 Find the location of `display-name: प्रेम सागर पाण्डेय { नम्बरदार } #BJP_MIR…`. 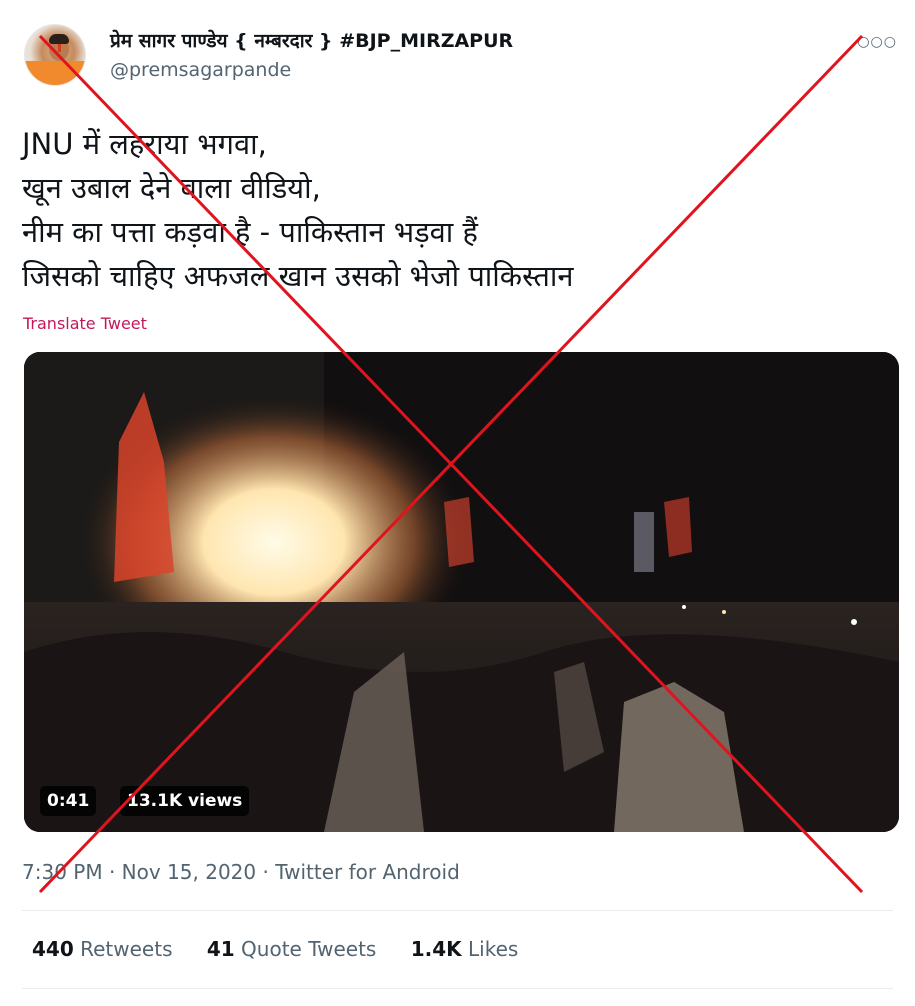

display-name: प्रेम सागर पाण्डेय { नम्बरदार } #BJP_MIR… is located at coordinates (311, 40).